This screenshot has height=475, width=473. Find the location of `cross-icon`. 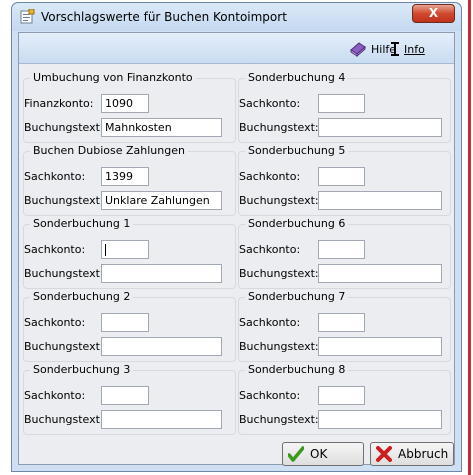

cross-icon is located at coordinates (384, 454).